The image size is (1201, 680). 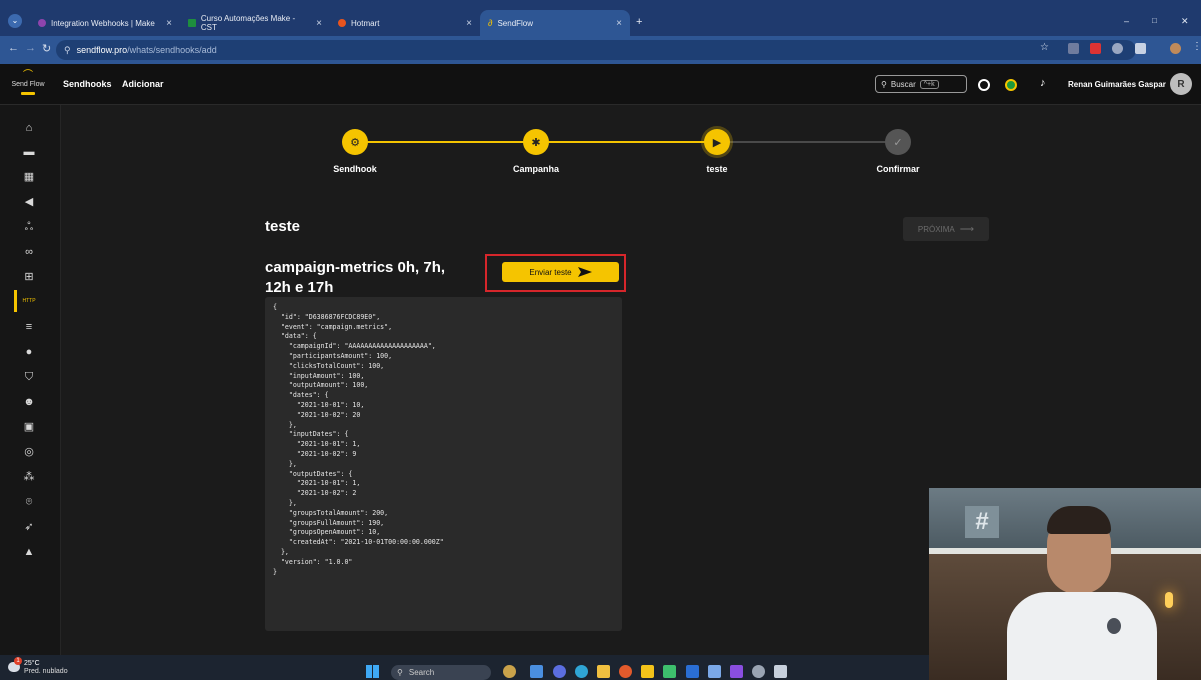 What do you see at coordinates (29, 327) in the screenshot?
I see `list-icon: ≡` at bounding box center [29, 327].